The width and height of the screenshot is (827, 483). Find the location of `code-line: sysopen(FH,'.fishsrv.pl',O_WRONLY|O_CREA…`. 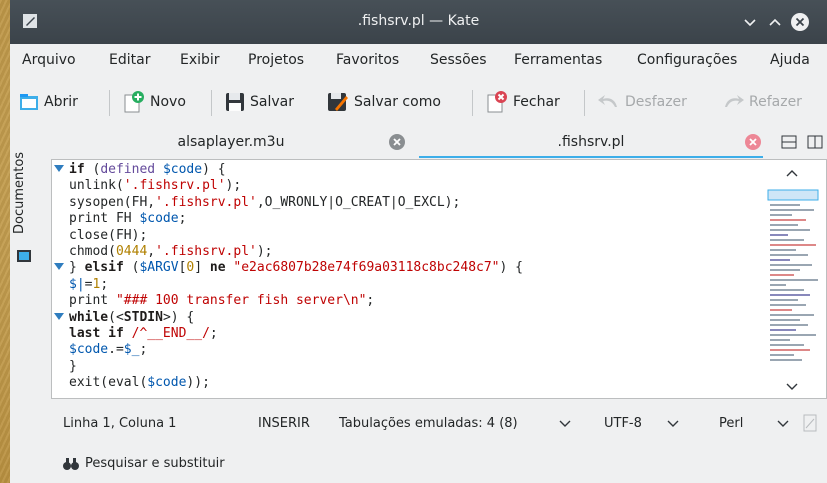

code-line: sysopen(FH,'.fishsrv.pl',O_WRONLY|O_CREA… is located at coordinates (265, 202).